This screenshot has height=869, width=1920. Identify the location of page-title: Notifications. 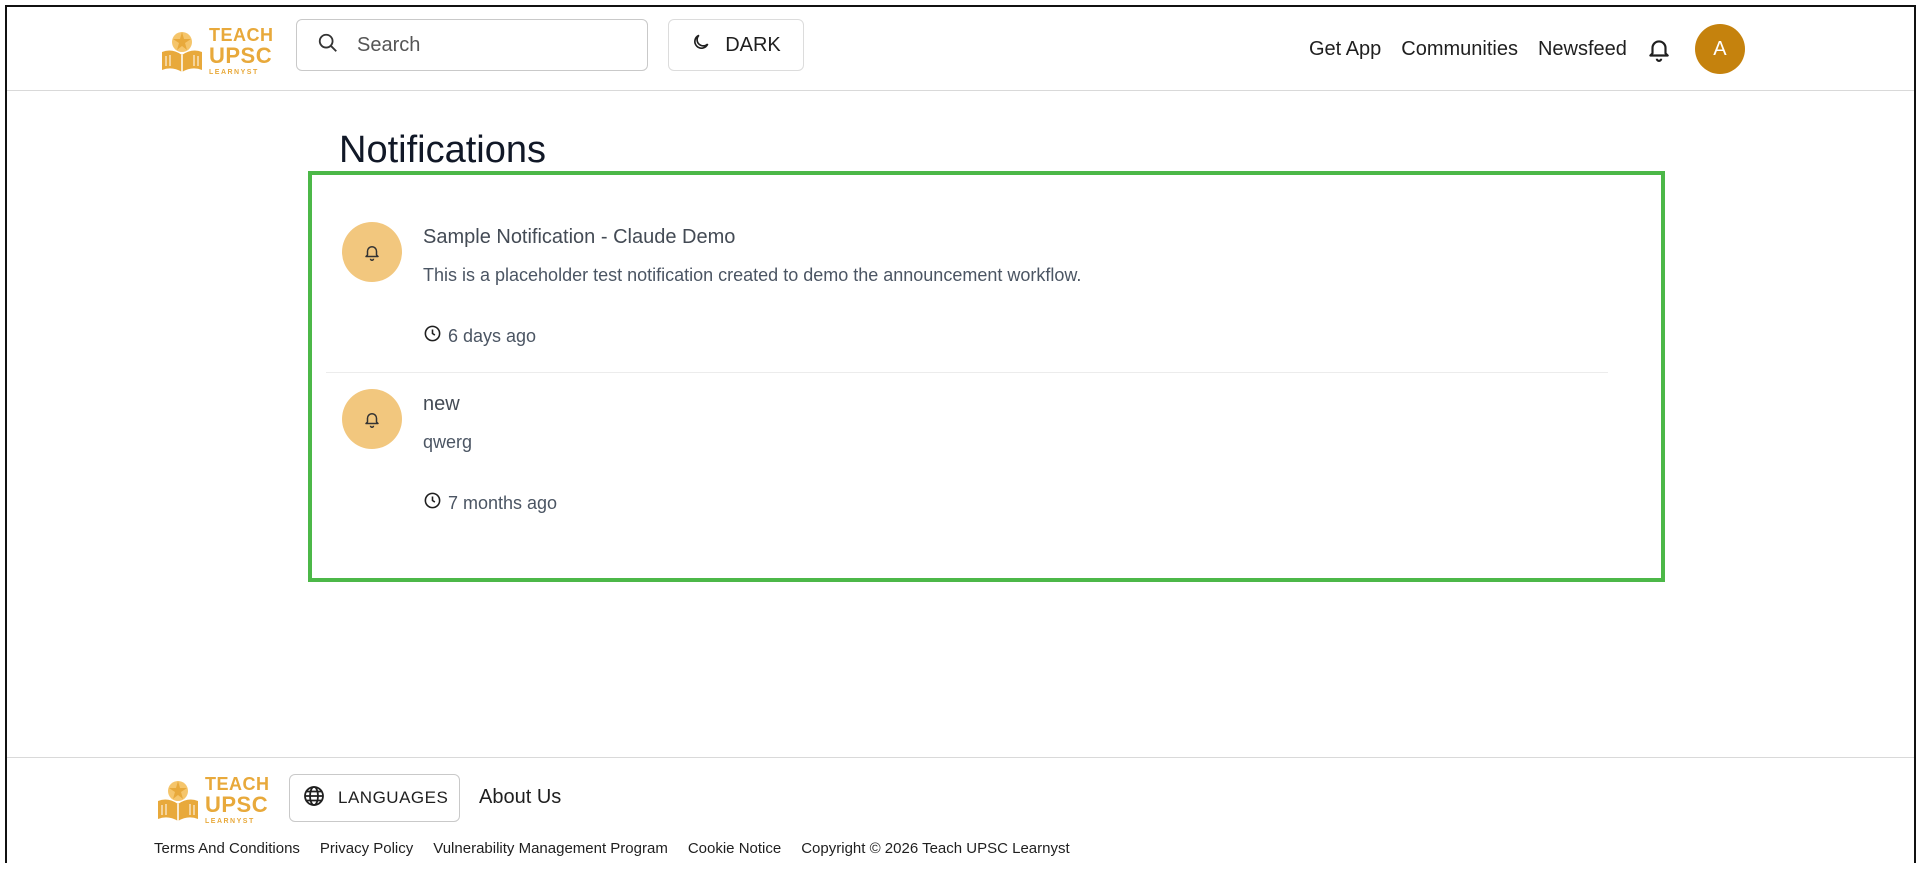
(442, 150).